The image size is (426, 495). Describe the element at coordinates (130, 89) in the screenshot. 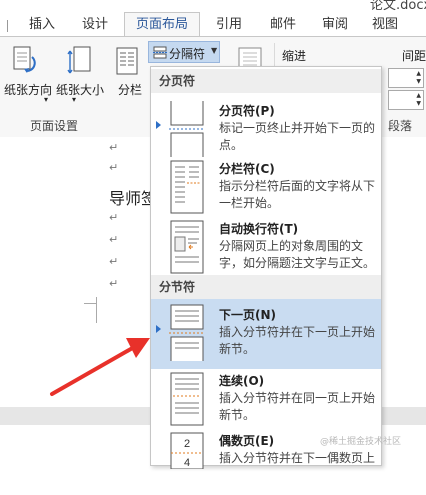

I see `columns-button: 分栏` at that location.